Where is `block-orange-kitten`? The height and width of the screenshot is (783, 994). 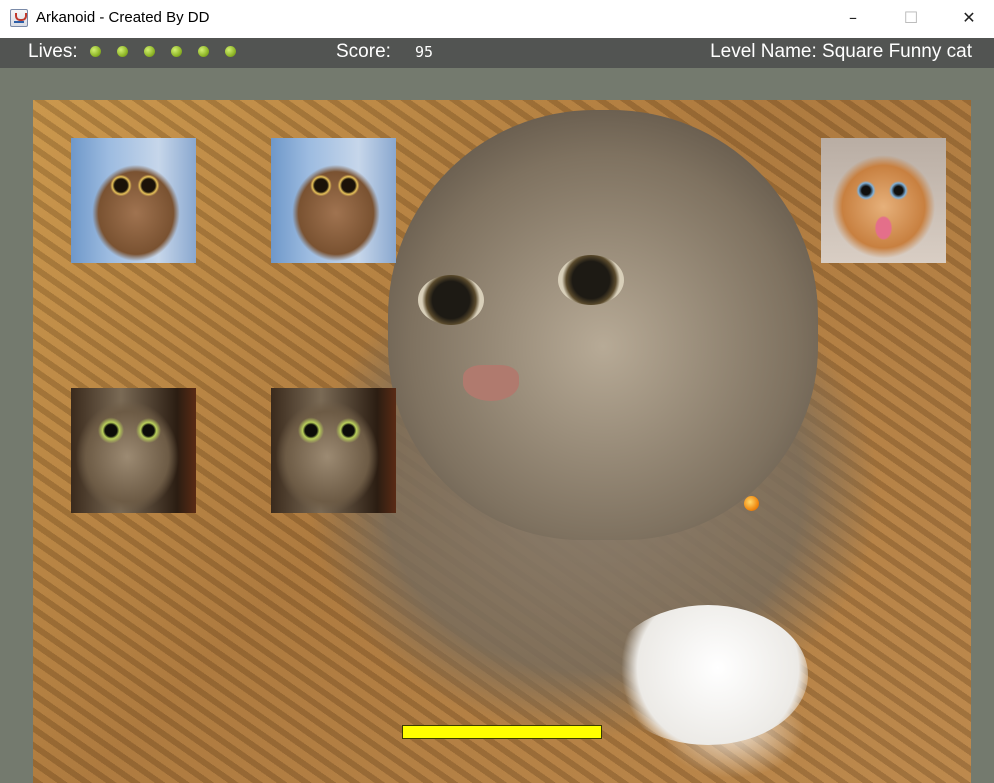
block-orange-kitten is located at coordinates (883, 200).